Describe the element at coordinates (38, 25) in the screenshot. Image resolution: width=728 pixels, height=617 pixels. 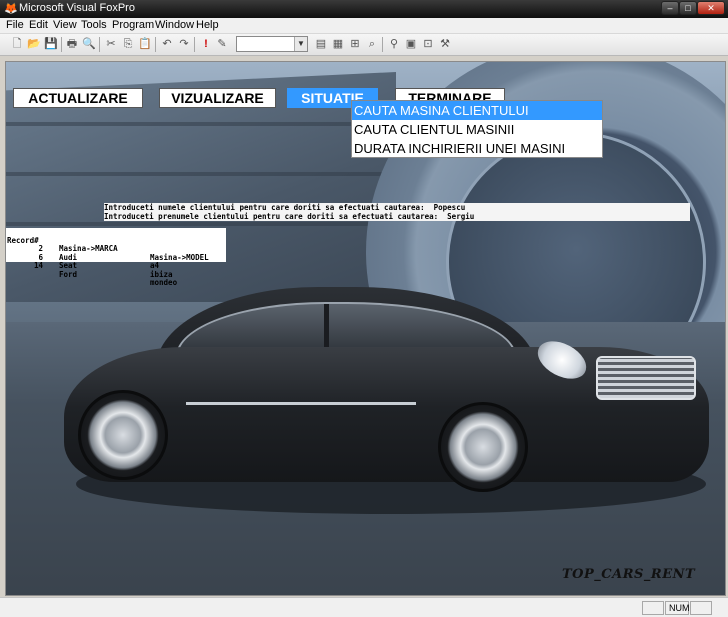
I see `menu-edit: Edit` at that location.